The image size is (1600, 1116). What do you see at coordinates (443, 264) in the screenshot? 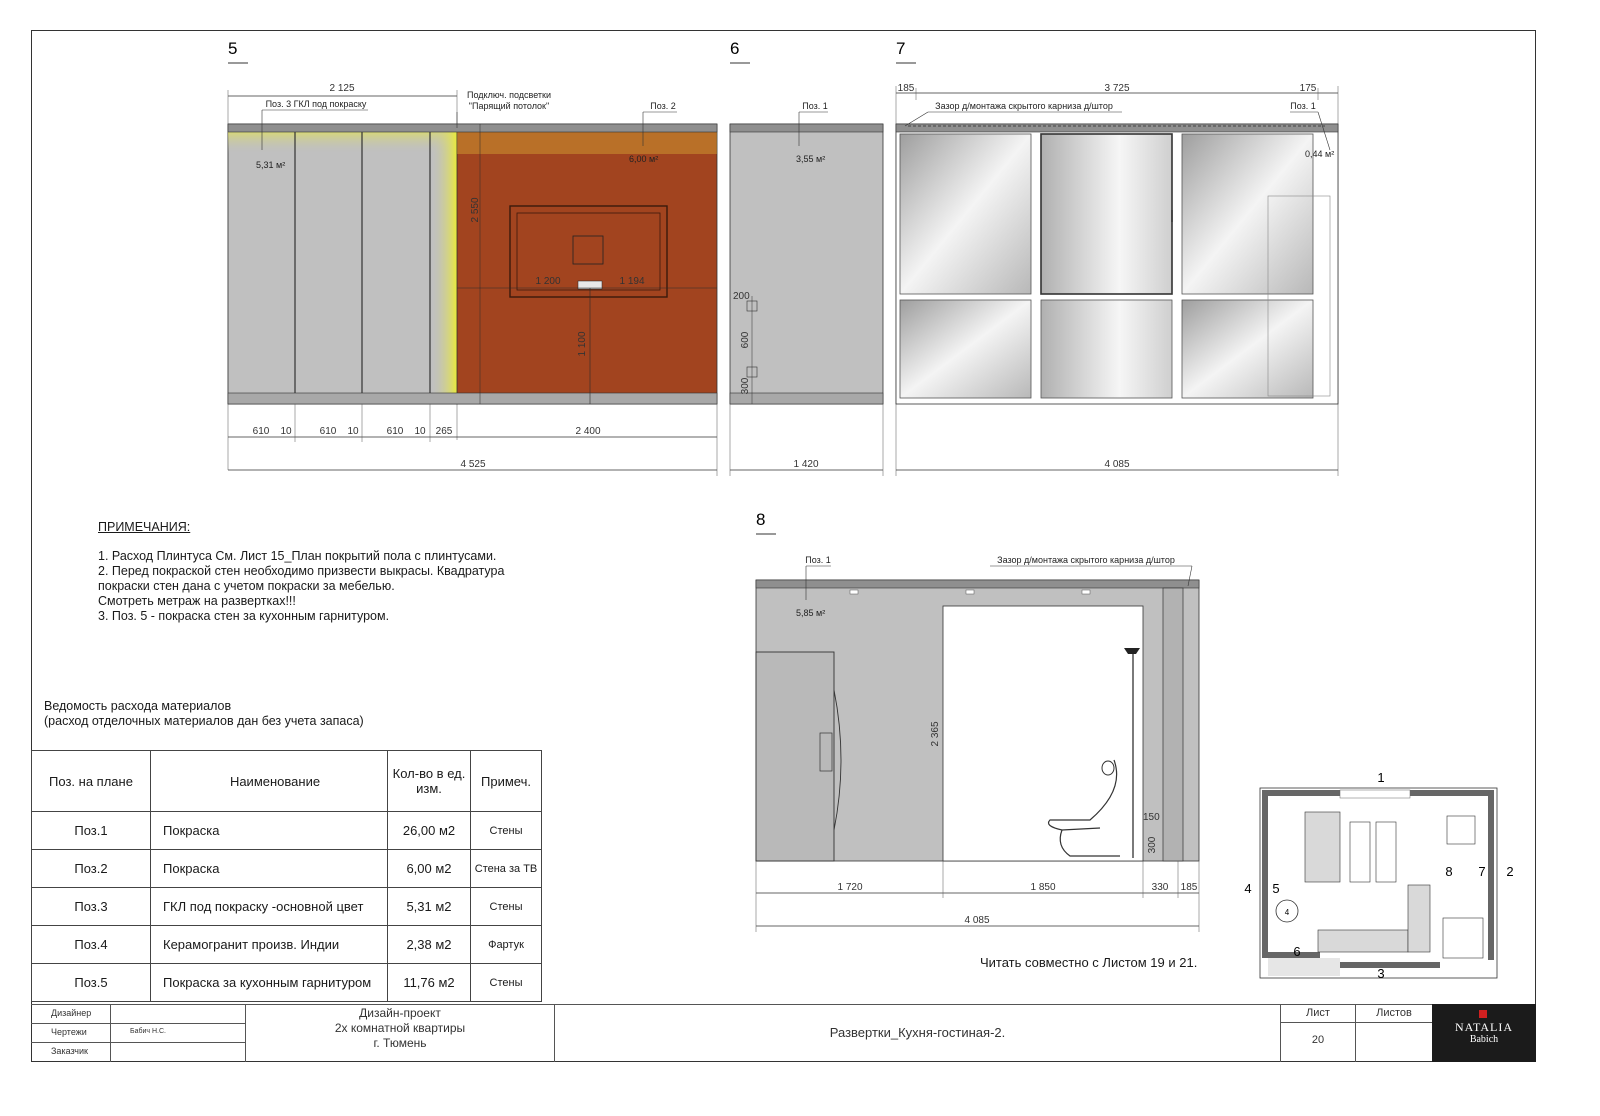
I see `wall-glow` at bounding box center [443, 264].